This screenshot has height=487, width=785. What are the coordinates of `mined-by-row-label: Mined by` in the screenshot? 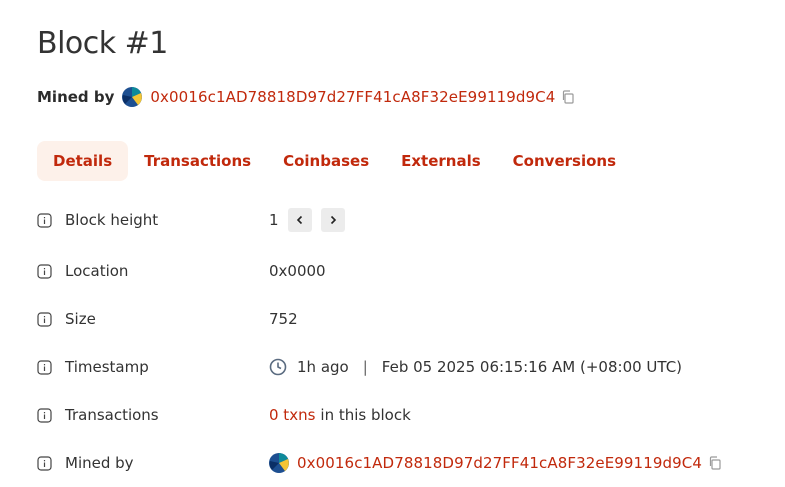 It's located at (99, 463).